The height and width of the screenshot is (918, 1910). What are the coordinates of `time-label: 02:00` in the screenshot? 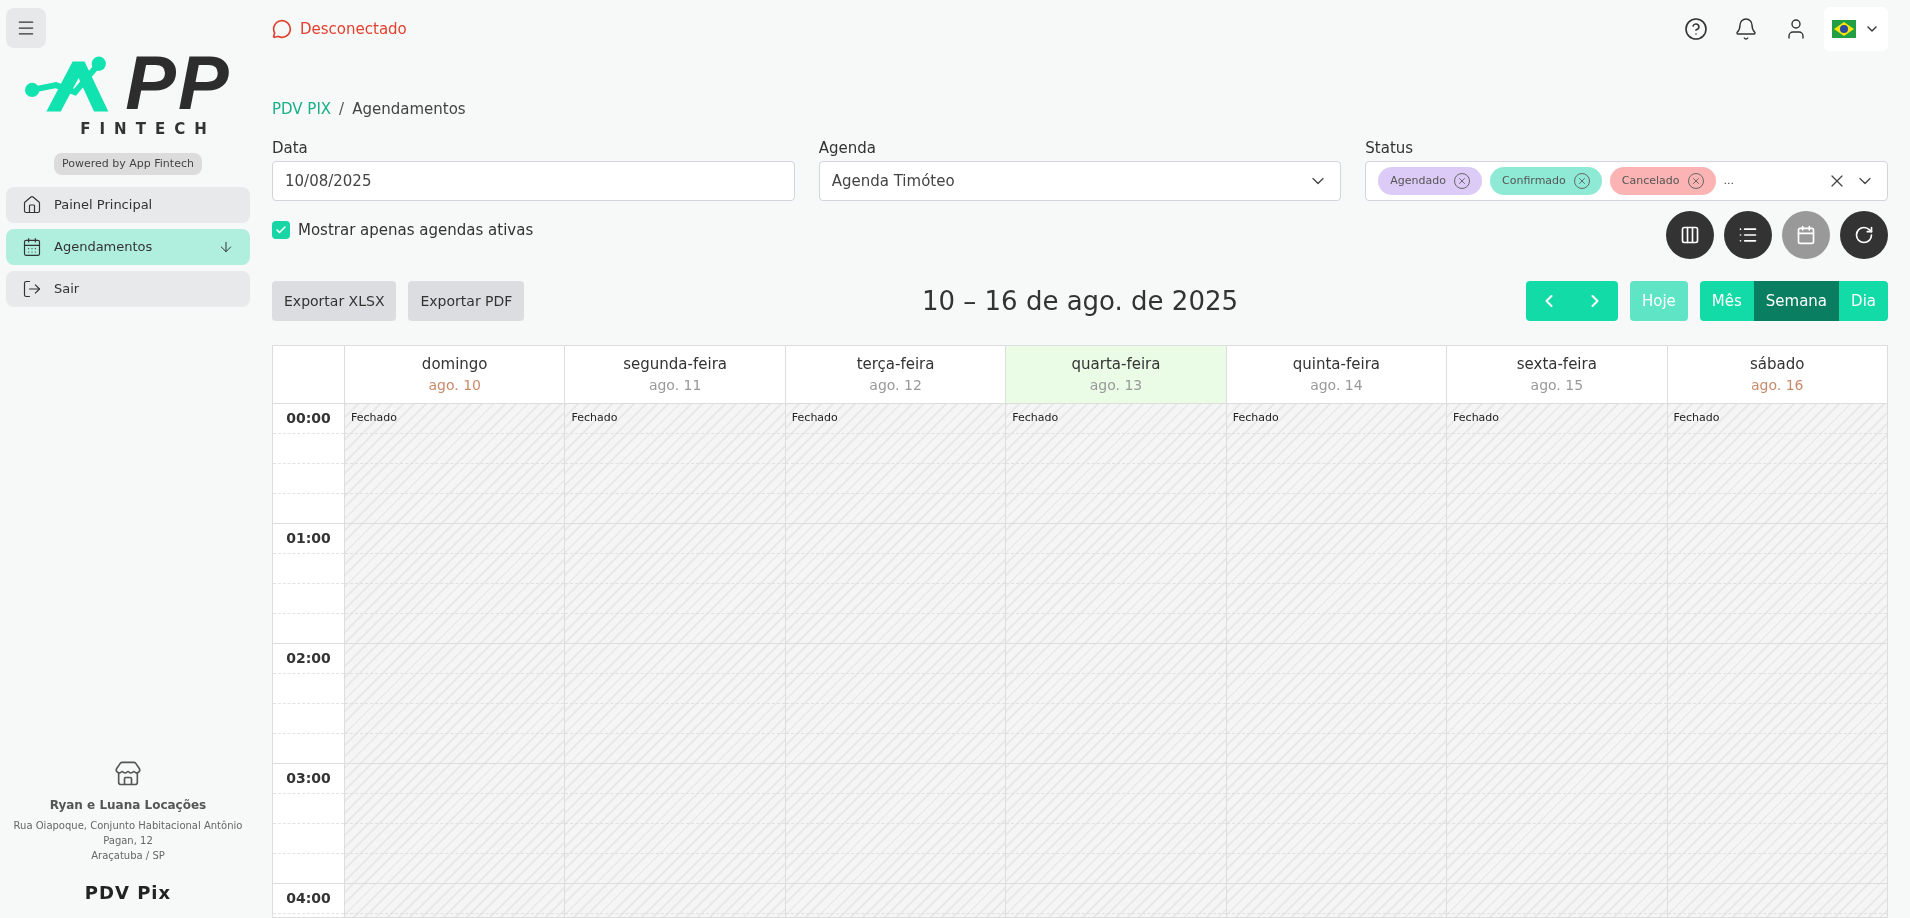 It's located at (308, 658).